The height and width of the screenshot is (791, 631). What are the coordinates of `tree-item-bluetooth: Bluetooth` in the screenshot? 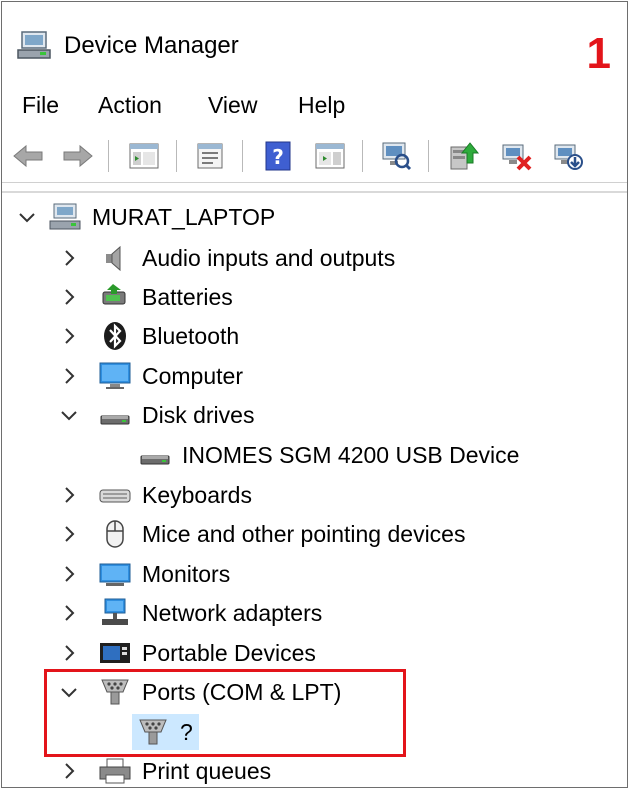 It's located at (148, 336).